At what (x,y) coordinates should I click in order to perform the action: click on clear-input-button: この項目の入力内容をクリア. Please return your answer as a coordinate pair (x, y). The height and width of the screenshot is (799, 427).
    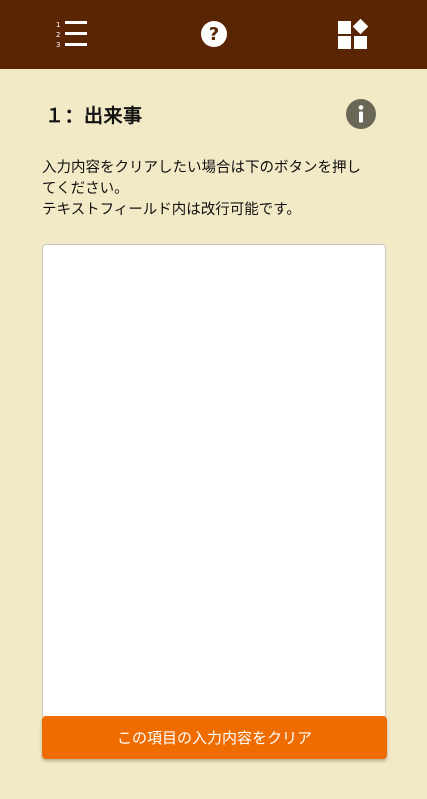
    Looking at the image, I should click on (214, 737).